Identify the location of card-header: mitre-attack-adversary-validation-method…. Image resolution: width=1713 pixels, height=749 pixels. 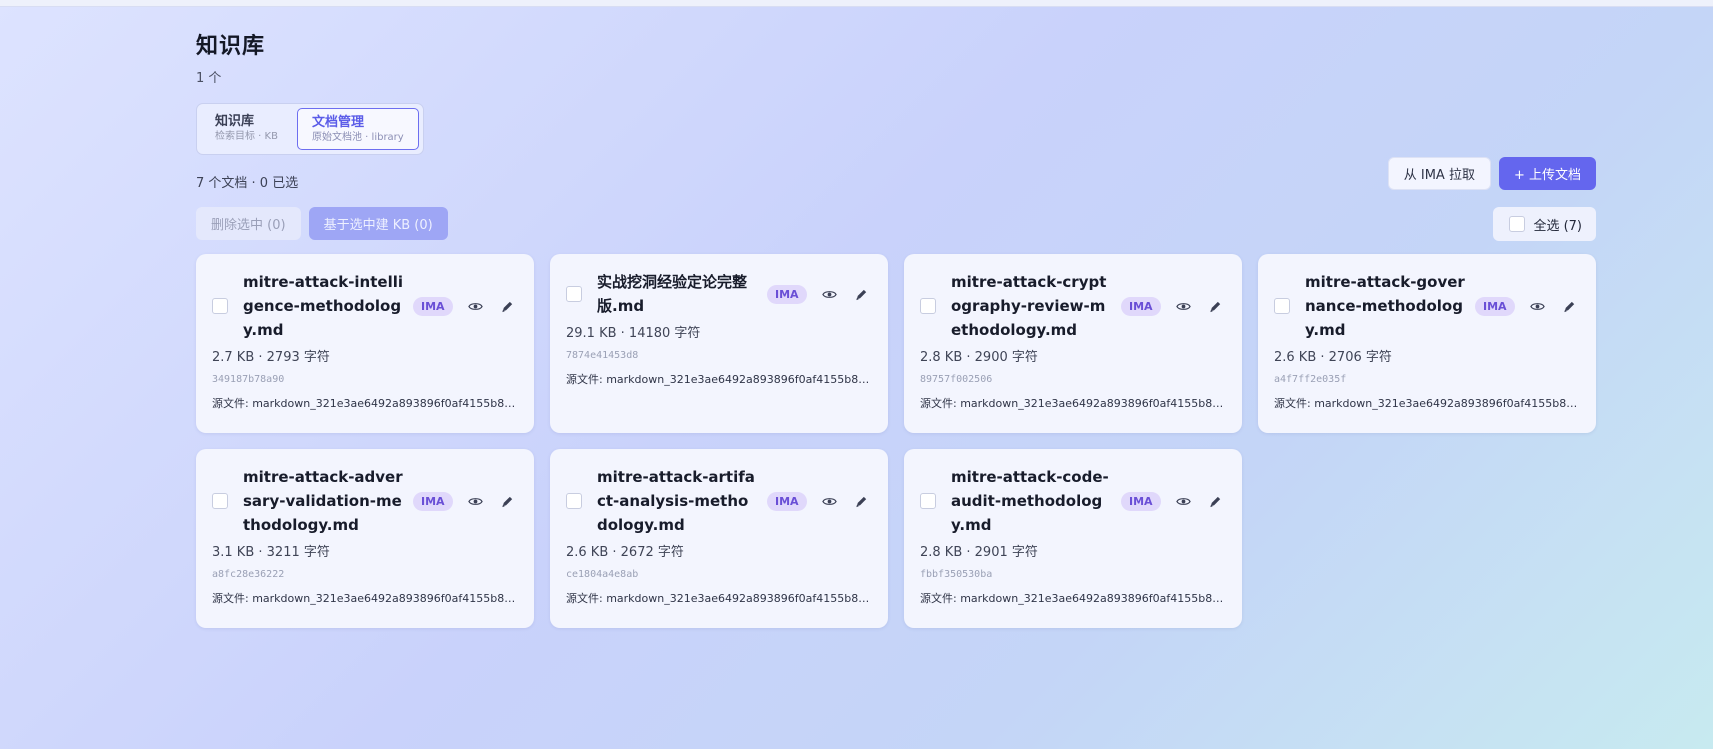
(365, 501).